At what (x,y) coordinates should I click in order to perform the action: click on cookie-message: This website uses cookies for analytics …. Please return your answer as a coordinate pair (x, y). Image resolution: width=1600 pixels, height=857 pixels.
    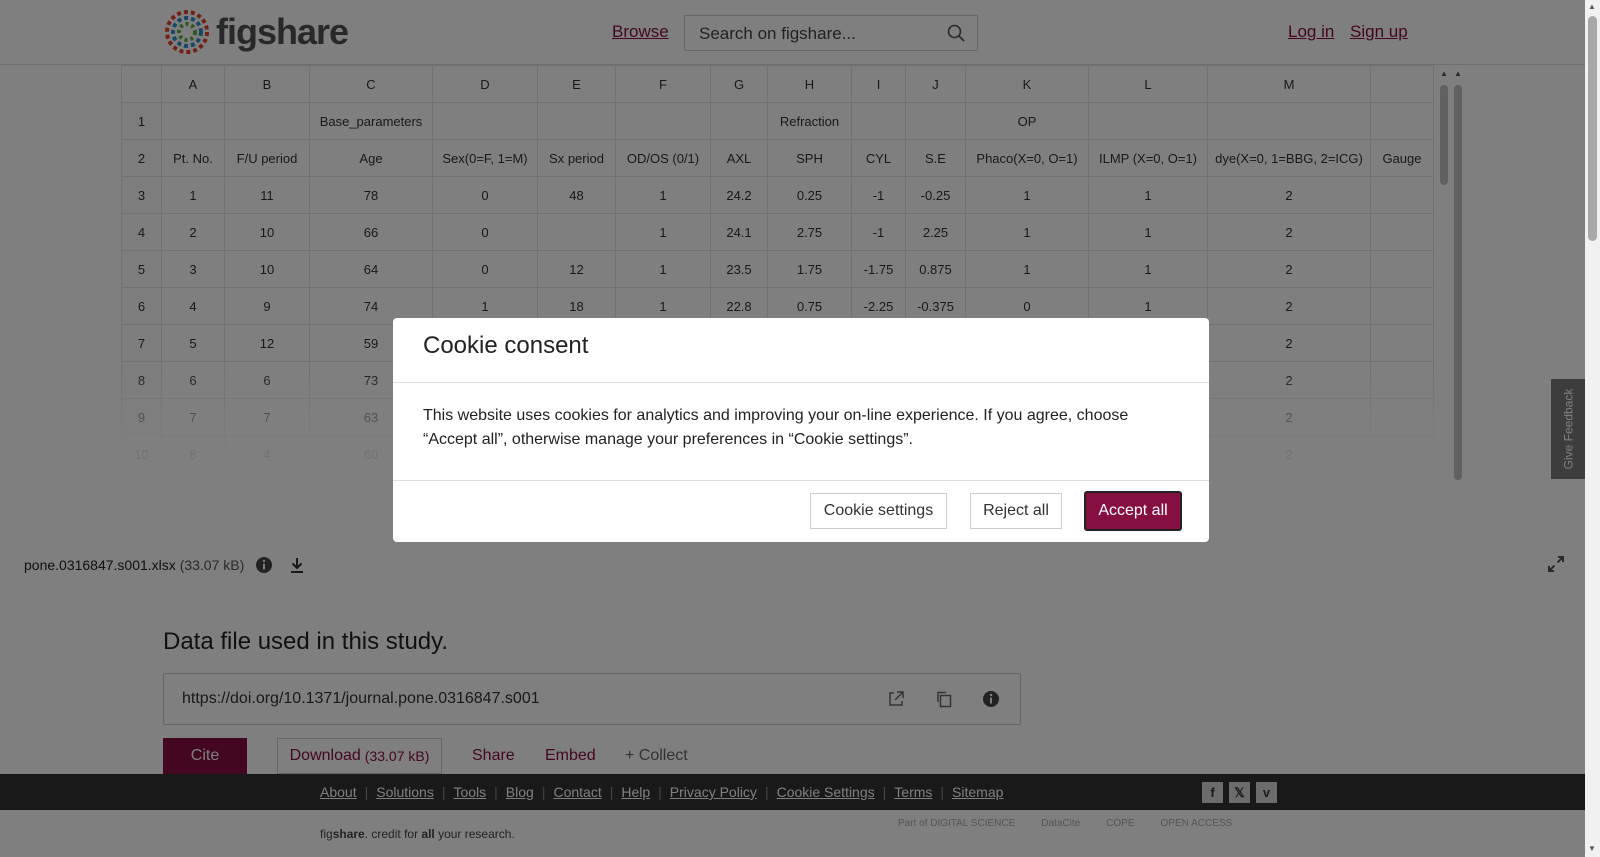
    Looking at the image, I should click on (776, 427).